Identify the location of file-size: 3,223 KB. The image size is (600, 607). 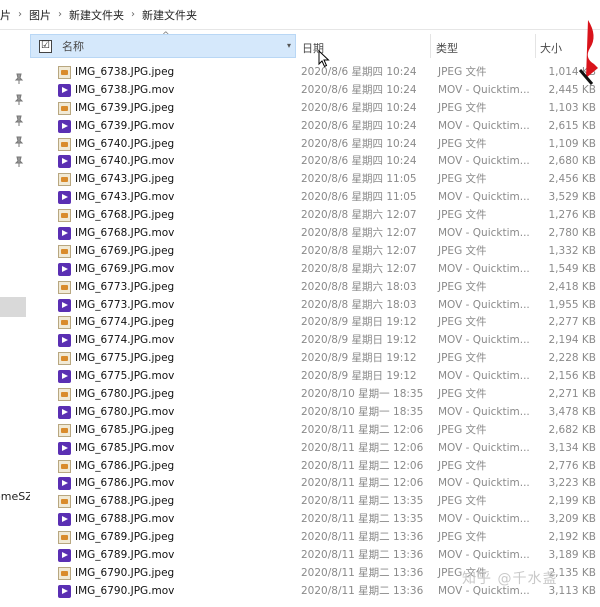
(572, 483).